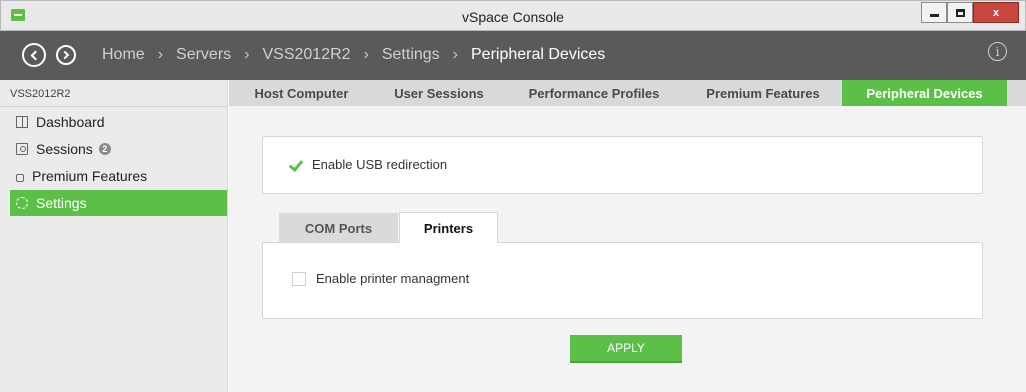  What do you see at coordinates (118, 203) in the screenshot?
I see `sidebar-item-settings: Settings` at bounding box center [118, 203].